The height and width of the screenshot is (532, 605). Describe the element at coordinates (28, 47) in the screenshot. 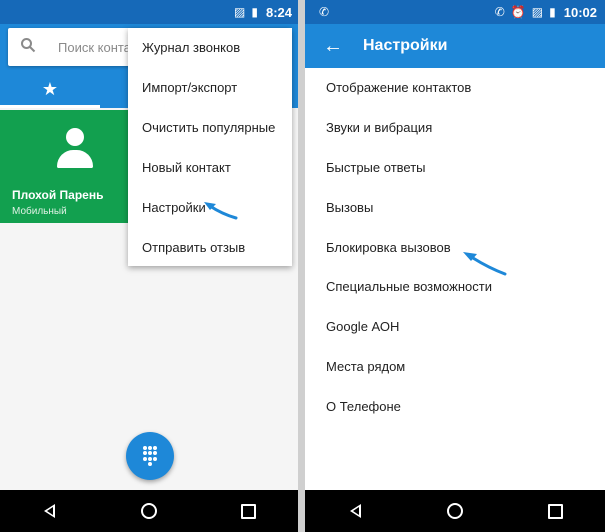

I see `search-icon` at that location.